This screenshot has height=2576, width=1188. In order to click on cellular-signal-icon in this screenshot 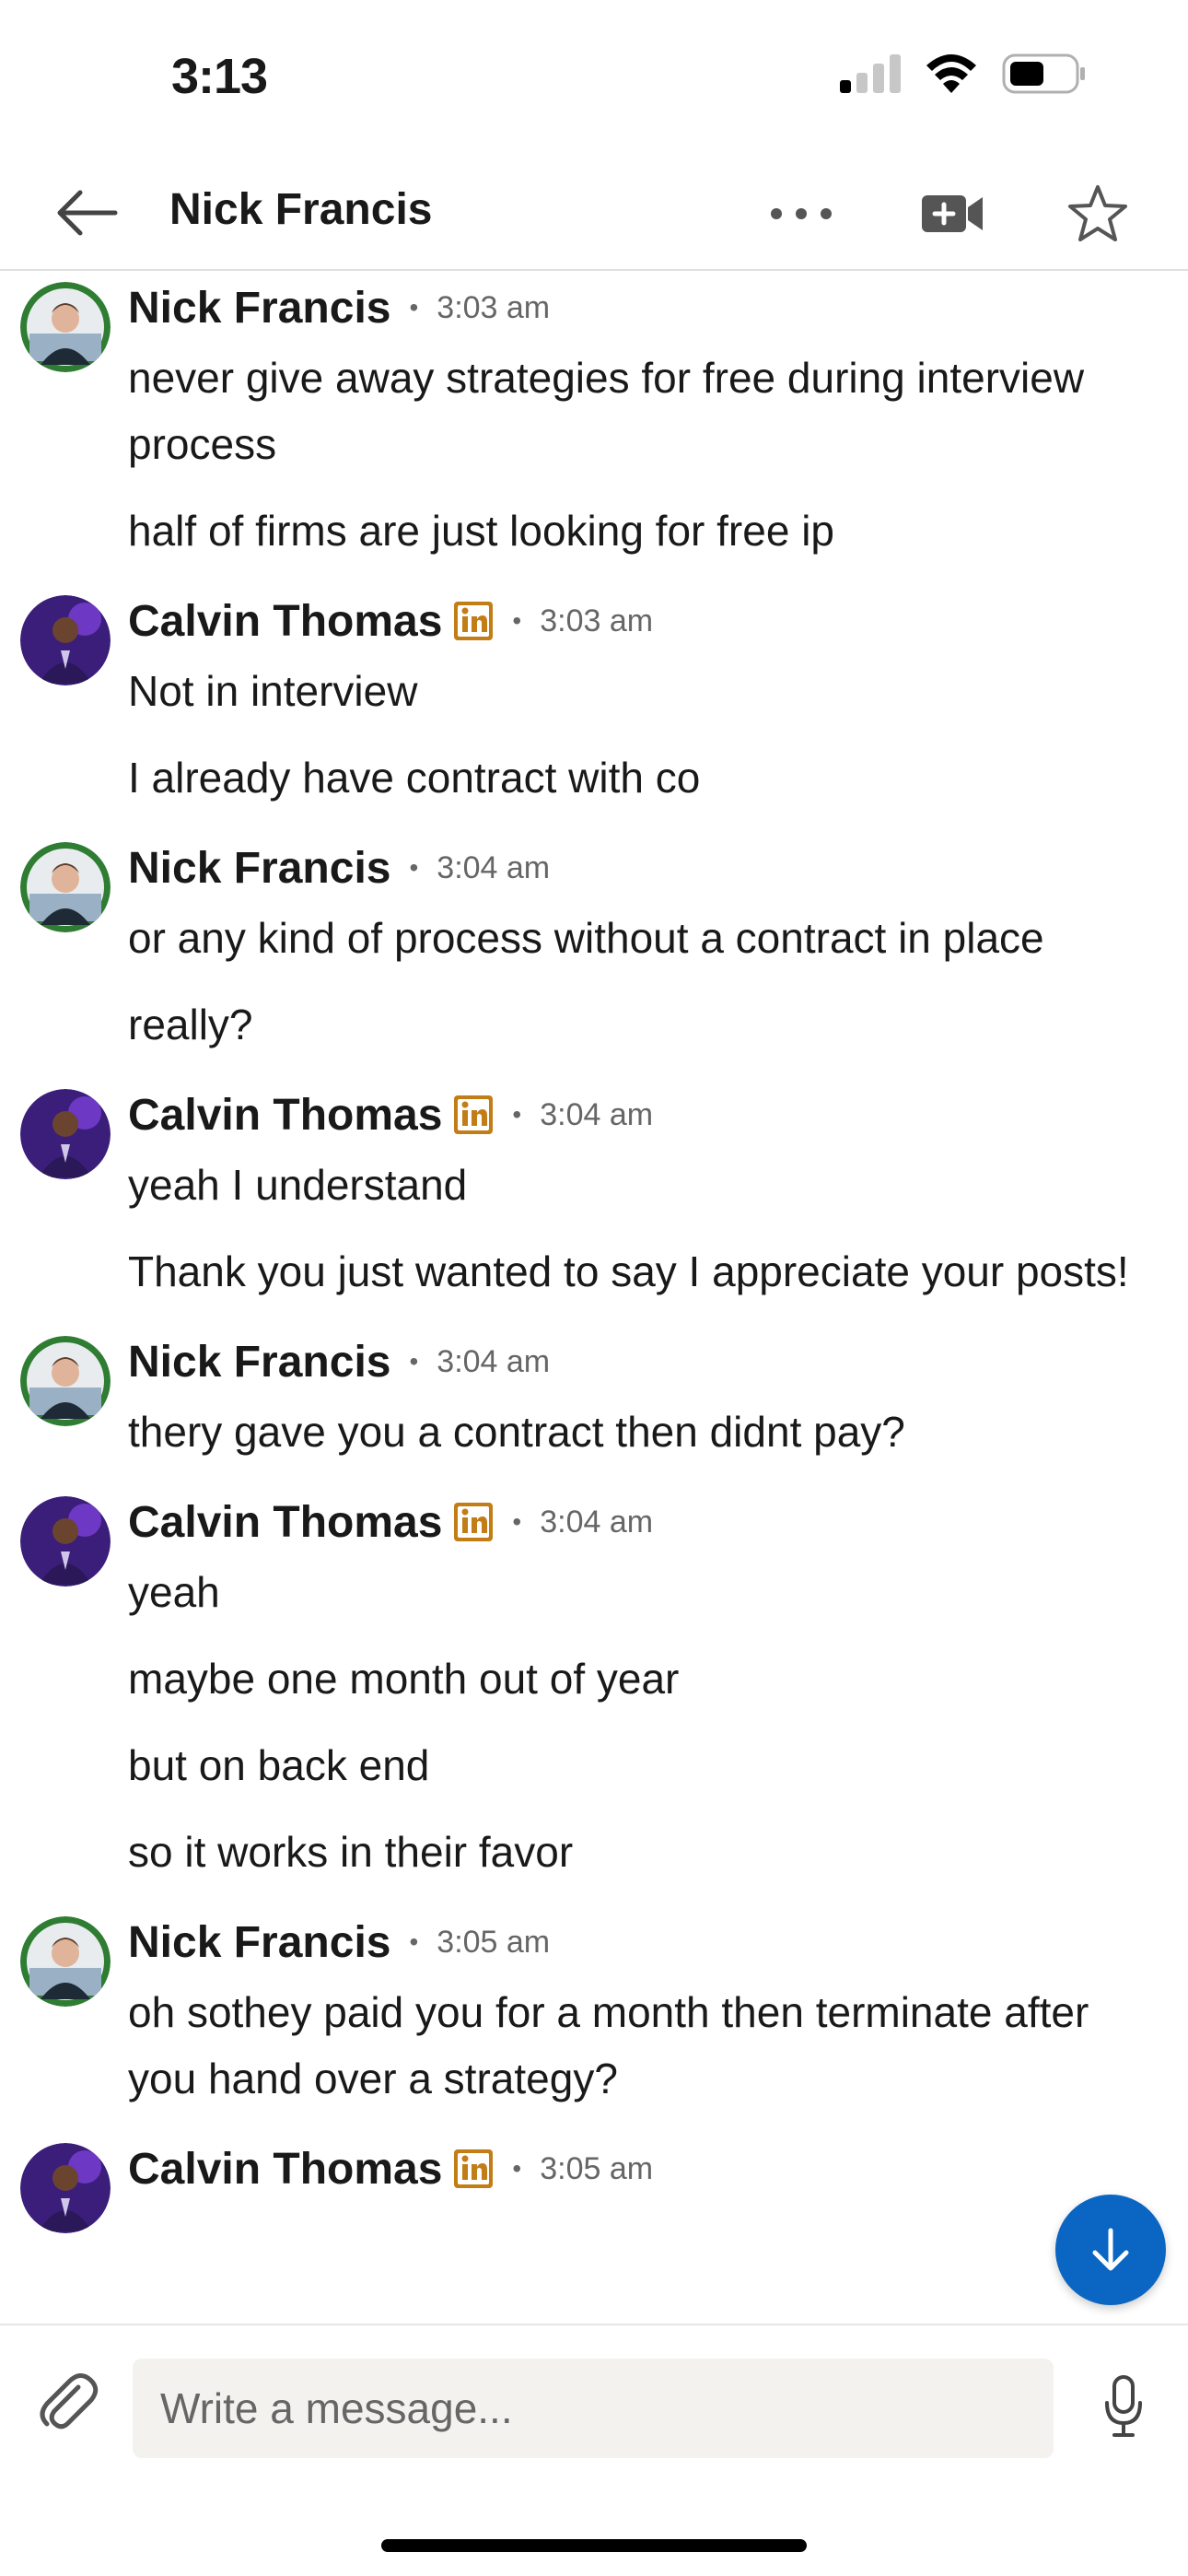, I will do `click(870, 73)`.